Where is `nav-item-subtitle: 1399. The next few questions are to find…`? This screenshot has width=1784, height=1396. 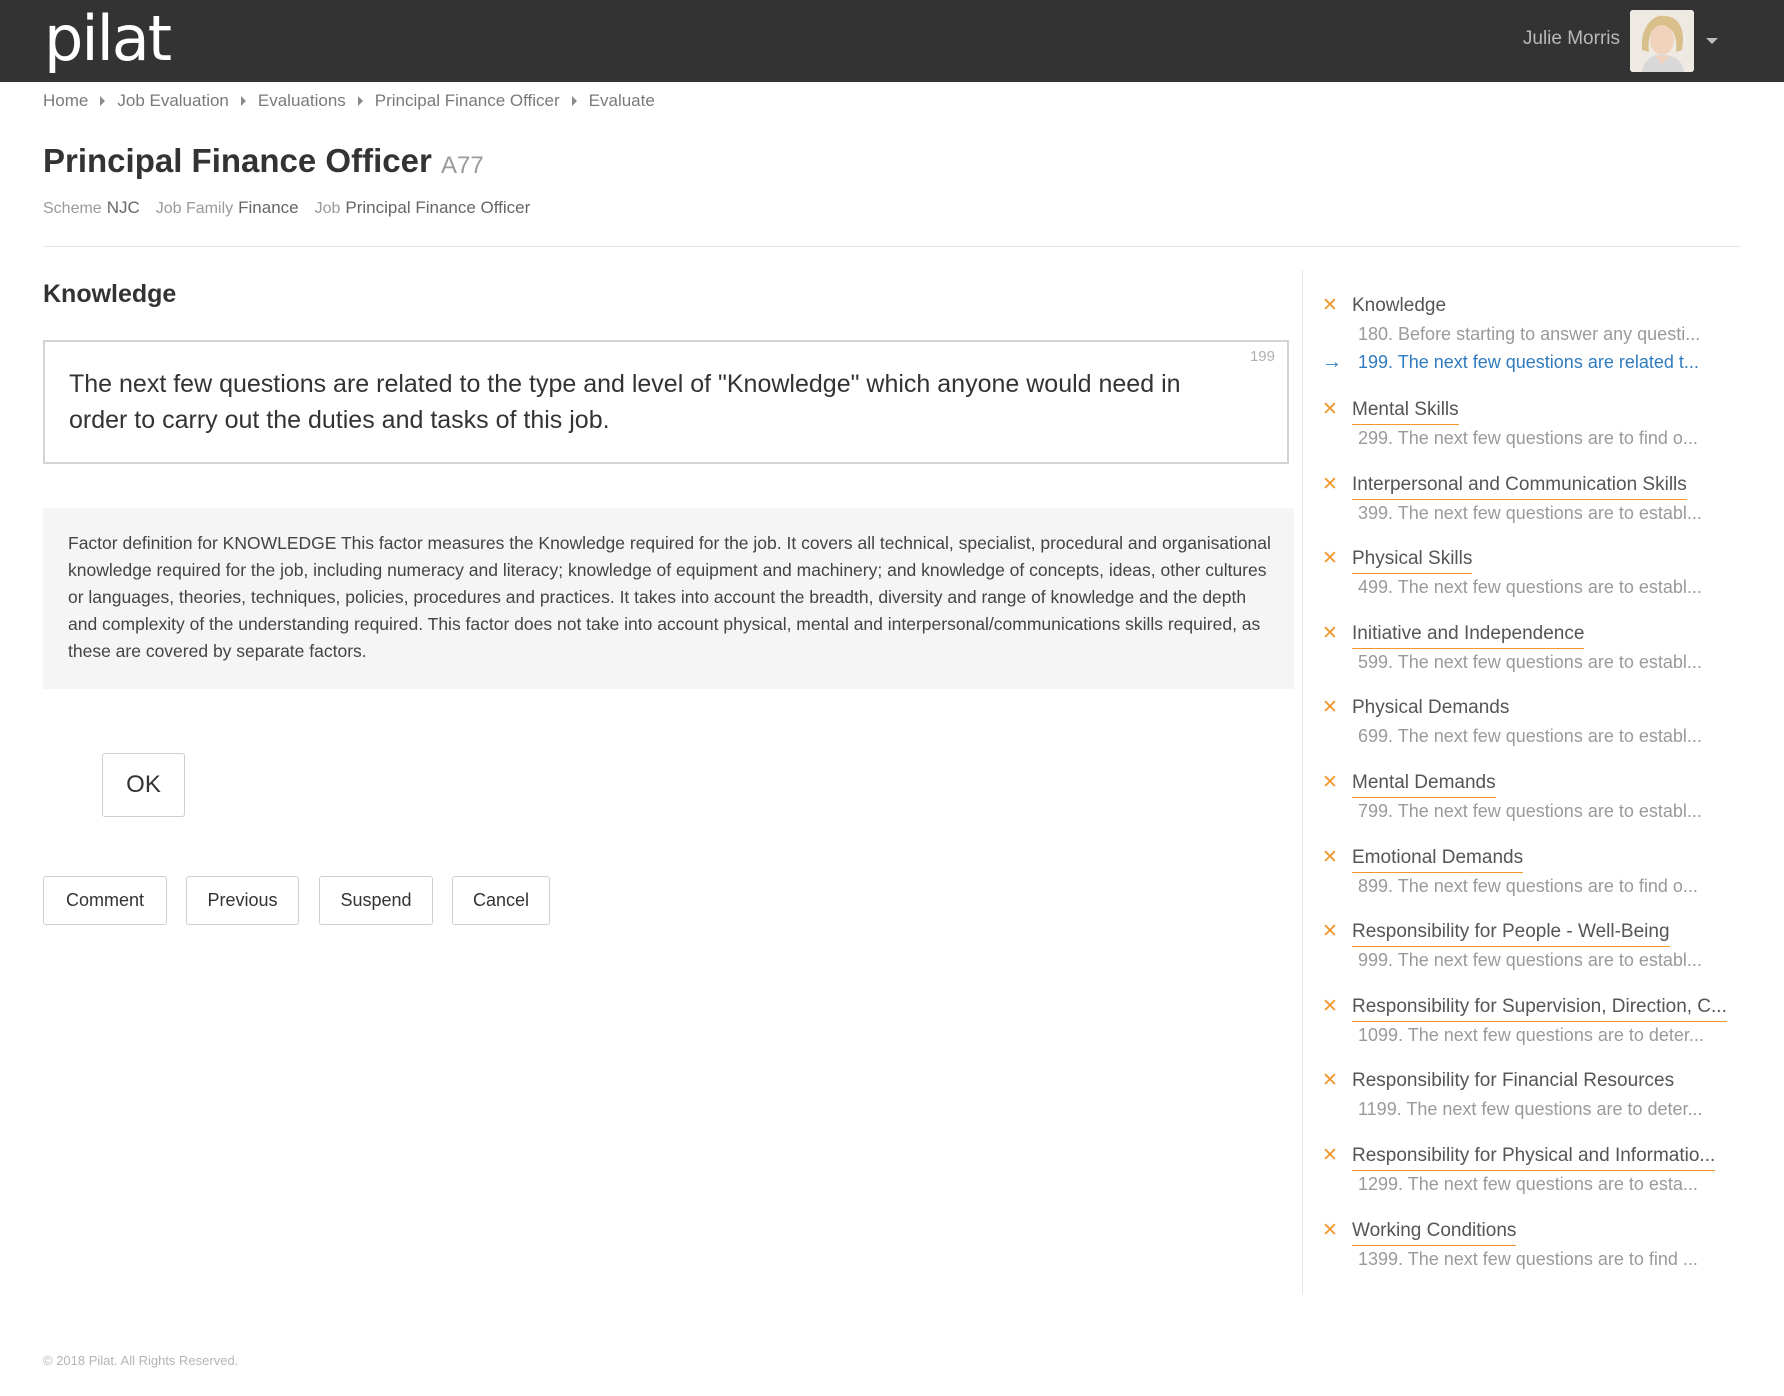
nav-item-subtitle: 1399. The next few questions are to find… is located at coordinates (1542, 1259).